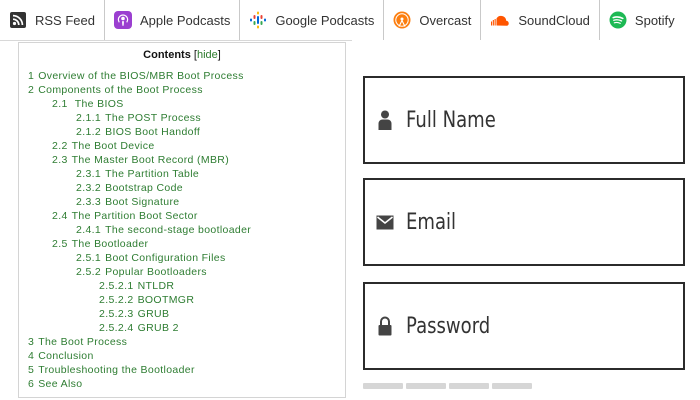  What do you see at coordinates (182, 314) in the screenshot?
I see `toc-item: 2.5.2.3 GRUB` at bounding box center [182, 314].